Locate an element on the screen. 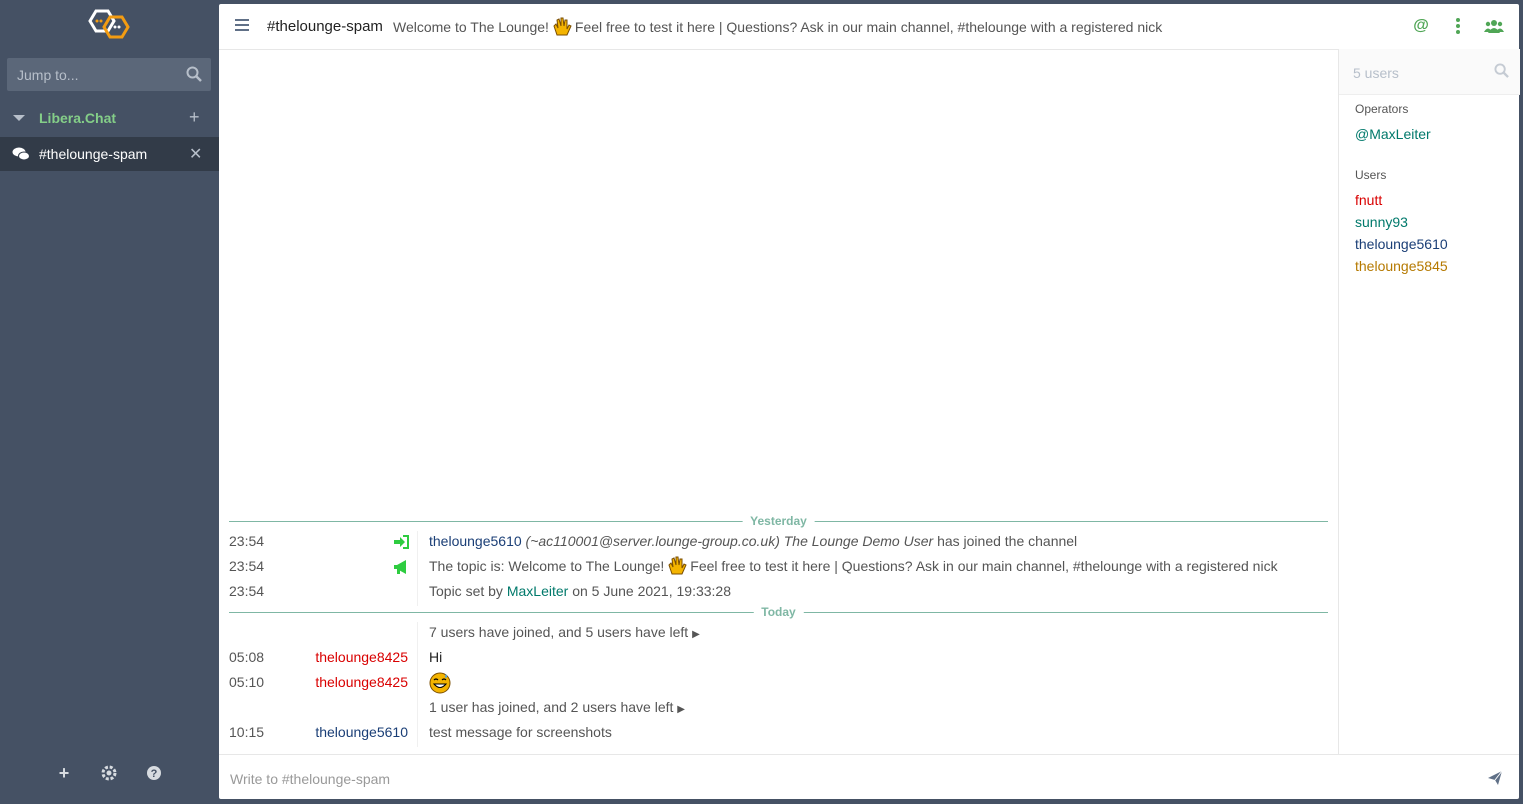 Image resolution: width=1523 pixels, height=804 pixels. collapse-caret-icon is located at coordinates (19, 118).